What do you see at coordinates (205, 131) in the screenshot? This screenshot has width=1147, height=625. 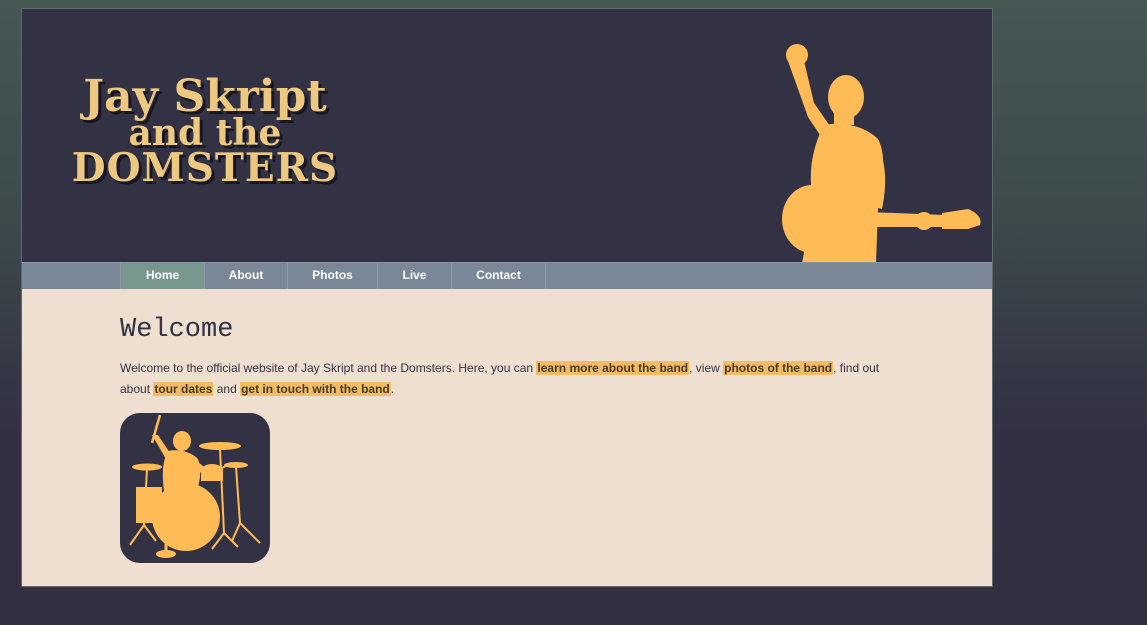 I see `band-logo: Jay Skript and the DOMSTERS` at bounding box center [205, 131].